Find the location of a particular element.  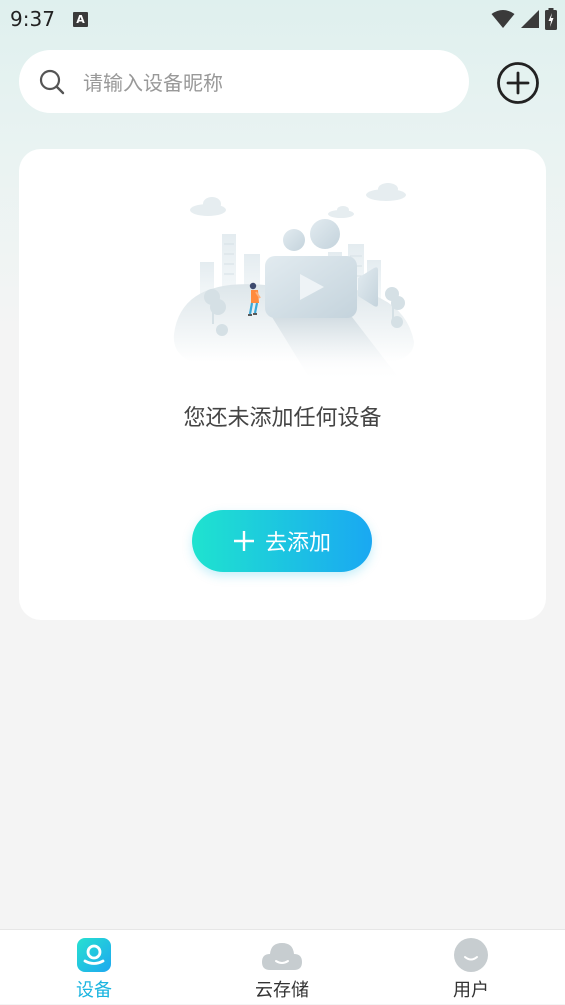

search-bar is located at coordinates (244, 81).